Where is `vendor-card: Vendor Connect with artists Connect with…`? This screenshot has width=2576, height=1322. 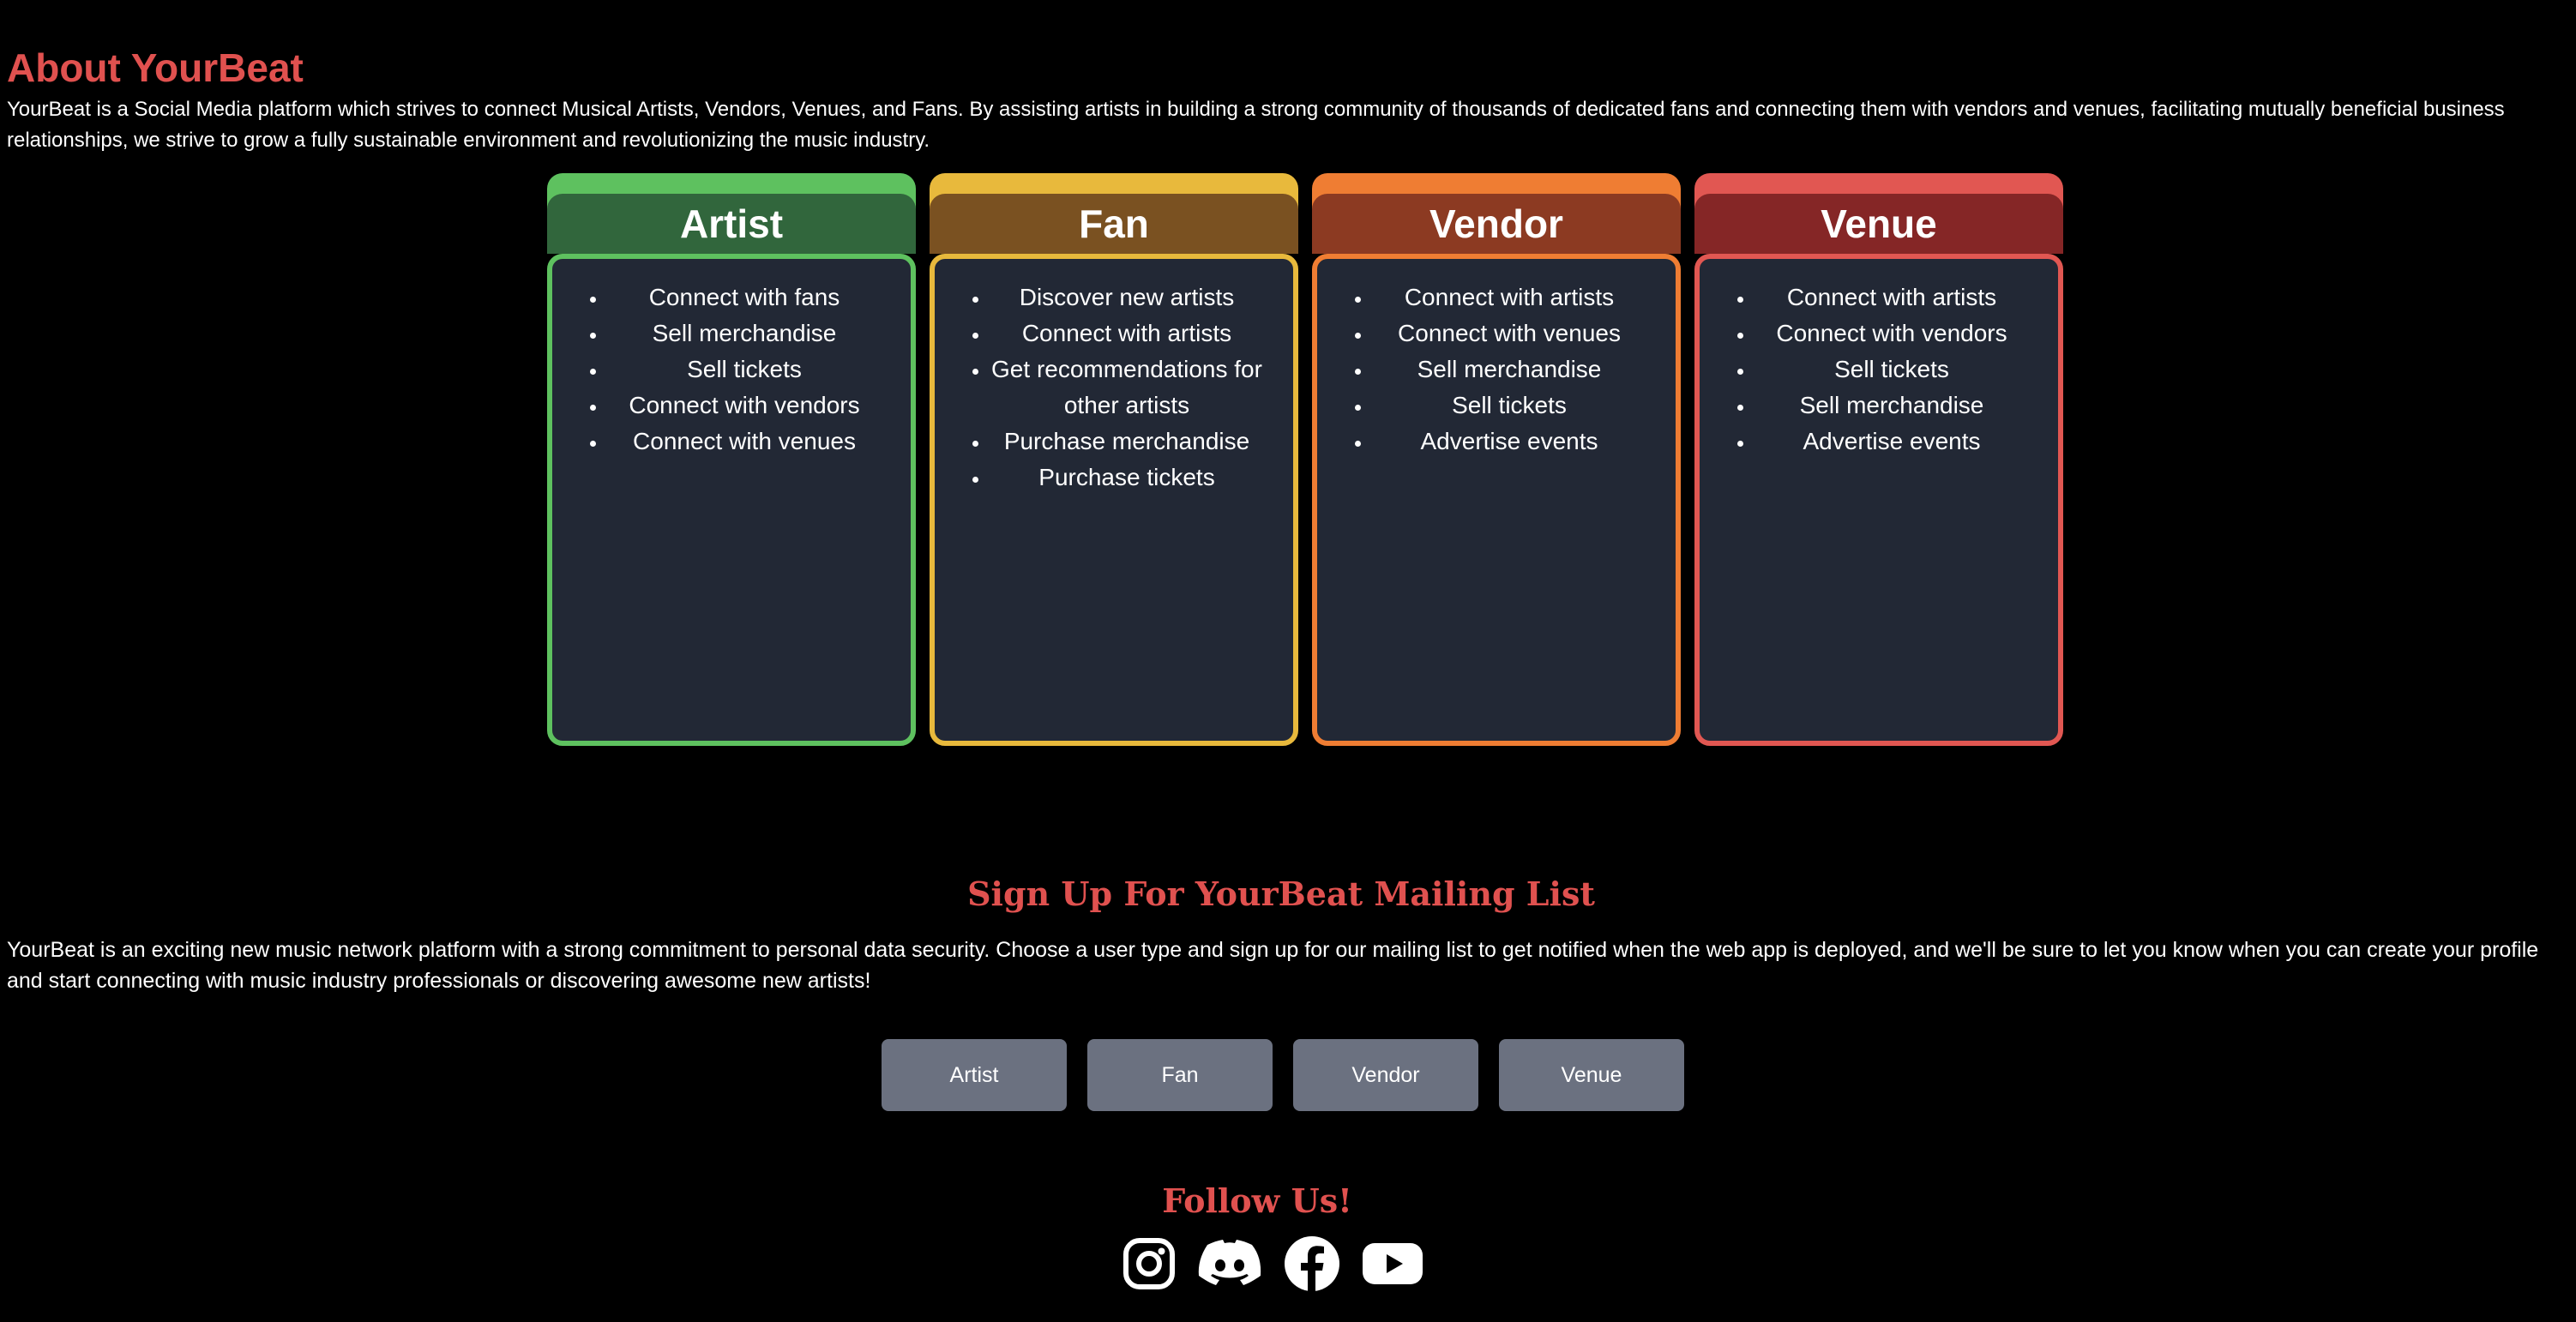 vendor-card: Vendor Connect with artists Connect with… is located at coordinates (1496, 459).